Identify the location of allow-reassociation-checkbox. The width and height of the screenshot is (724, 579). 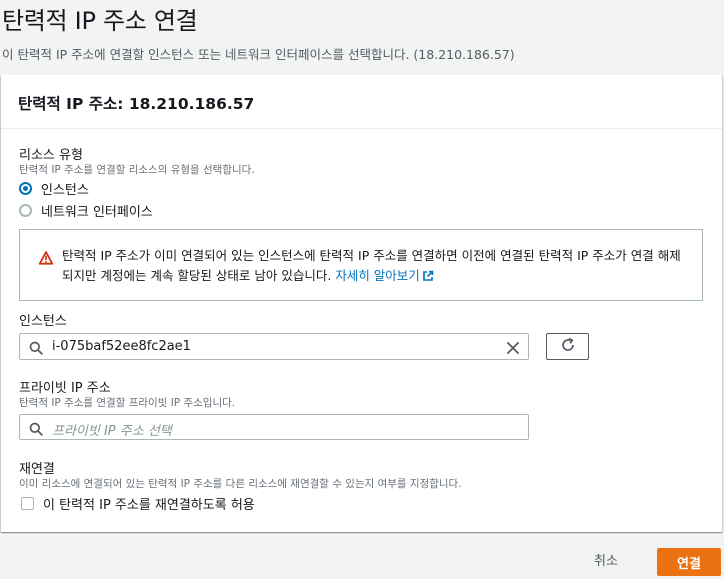
(27, 503).